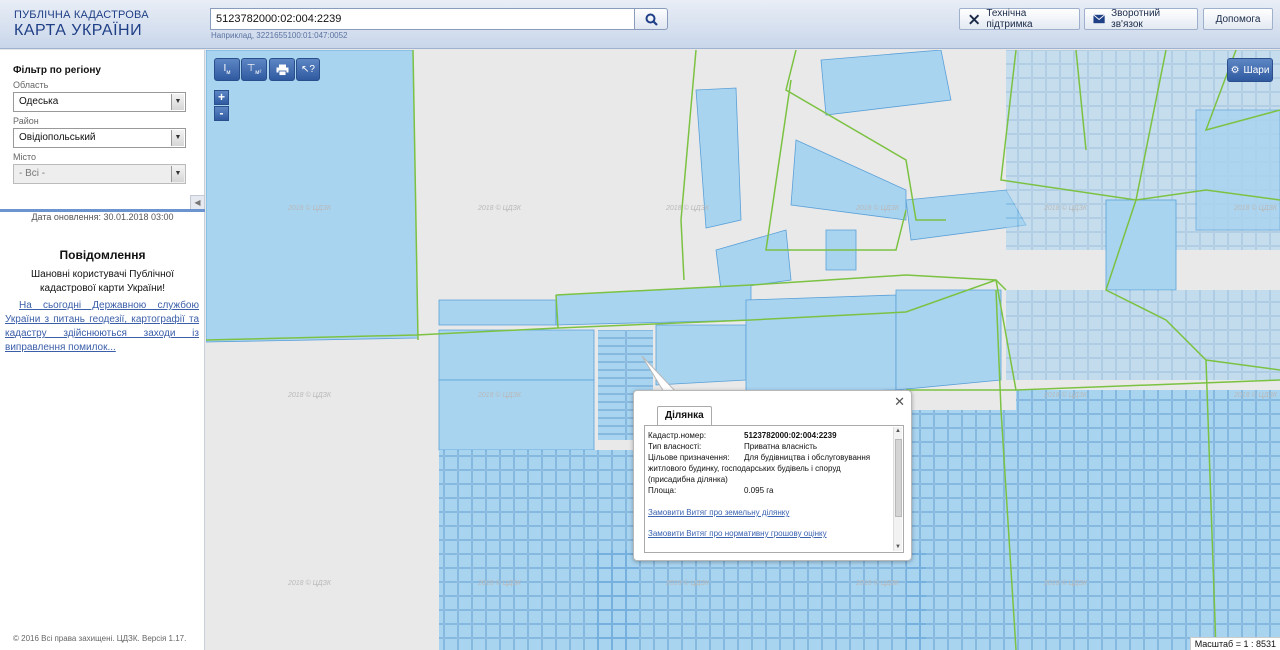 The height and width of the screenshot is (650, 1280). I want to click on zoom-in-button: +, so click(221, 97).